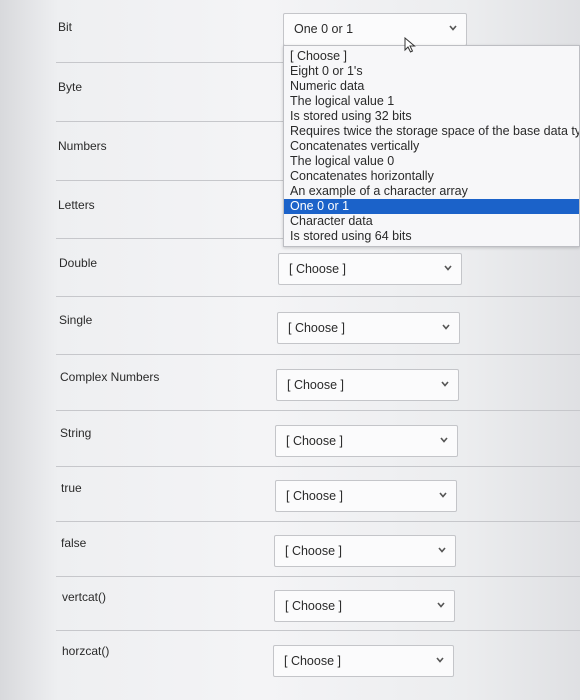 The image size is (580, 700). I want to click on term-label: Byte, so click(70, 87).